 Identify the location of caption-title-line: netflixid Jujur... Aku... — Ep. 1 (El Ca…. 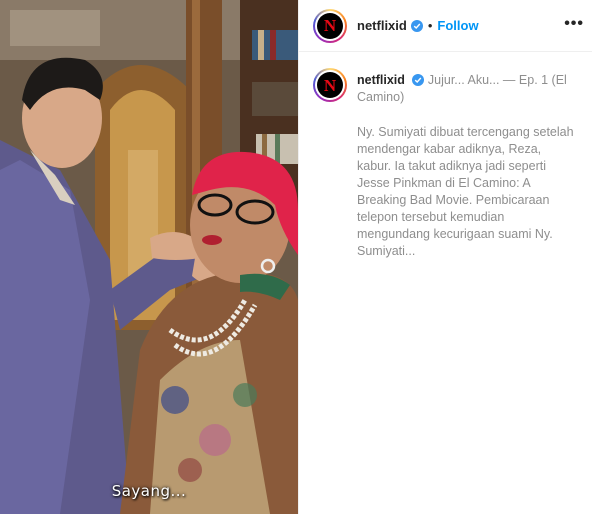
(467, 89).